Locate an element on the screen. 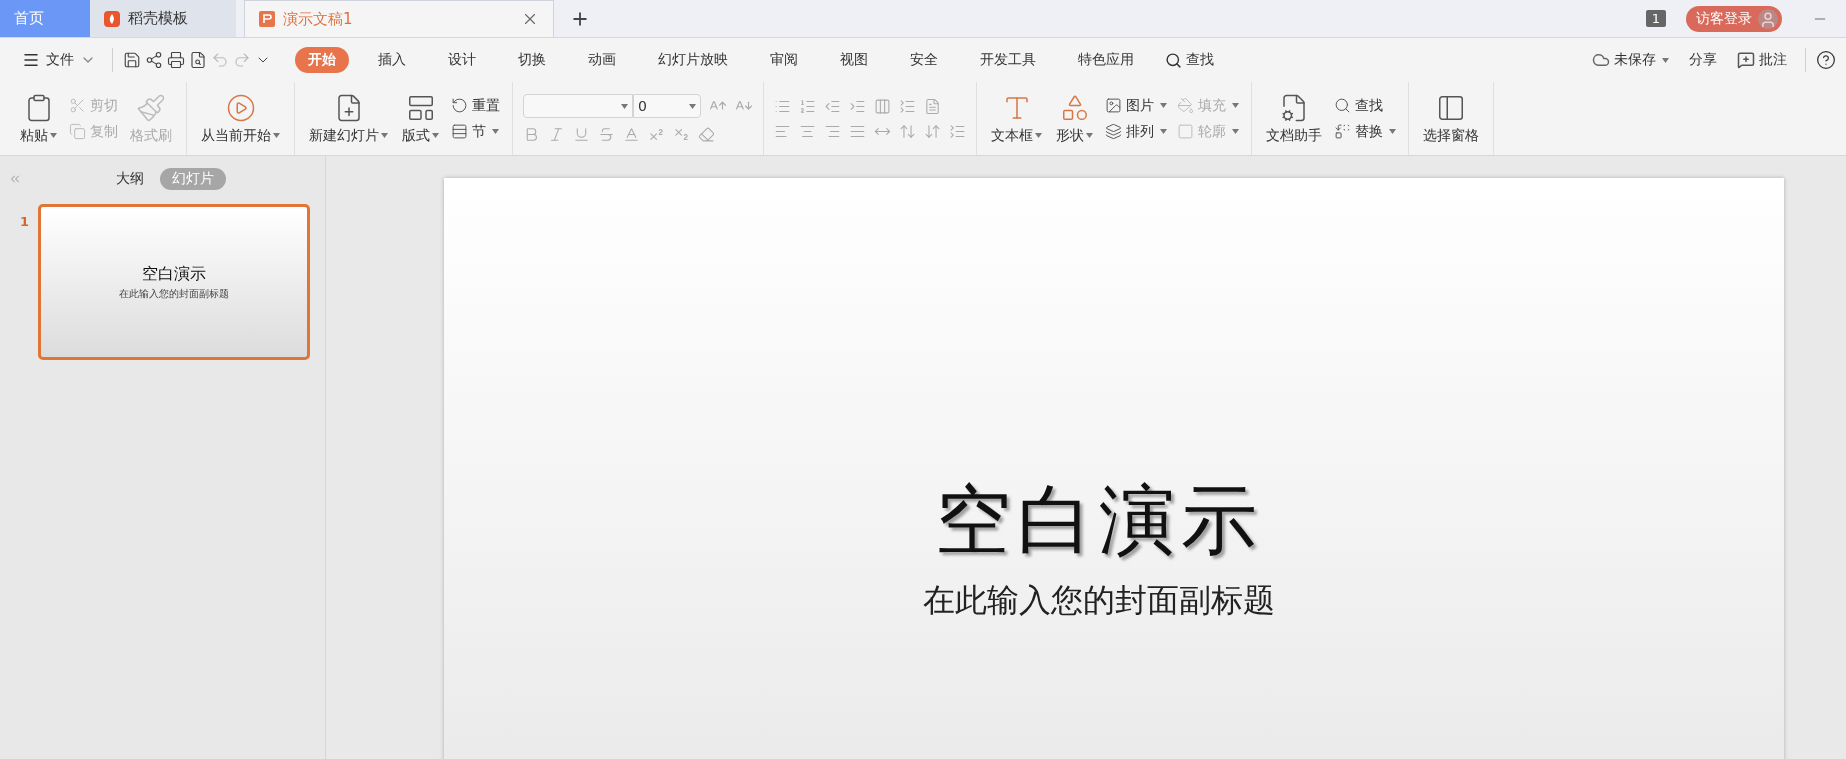 This screenshot has width=1846, height=759. collapse-icon is located at coordinates (15, 179).